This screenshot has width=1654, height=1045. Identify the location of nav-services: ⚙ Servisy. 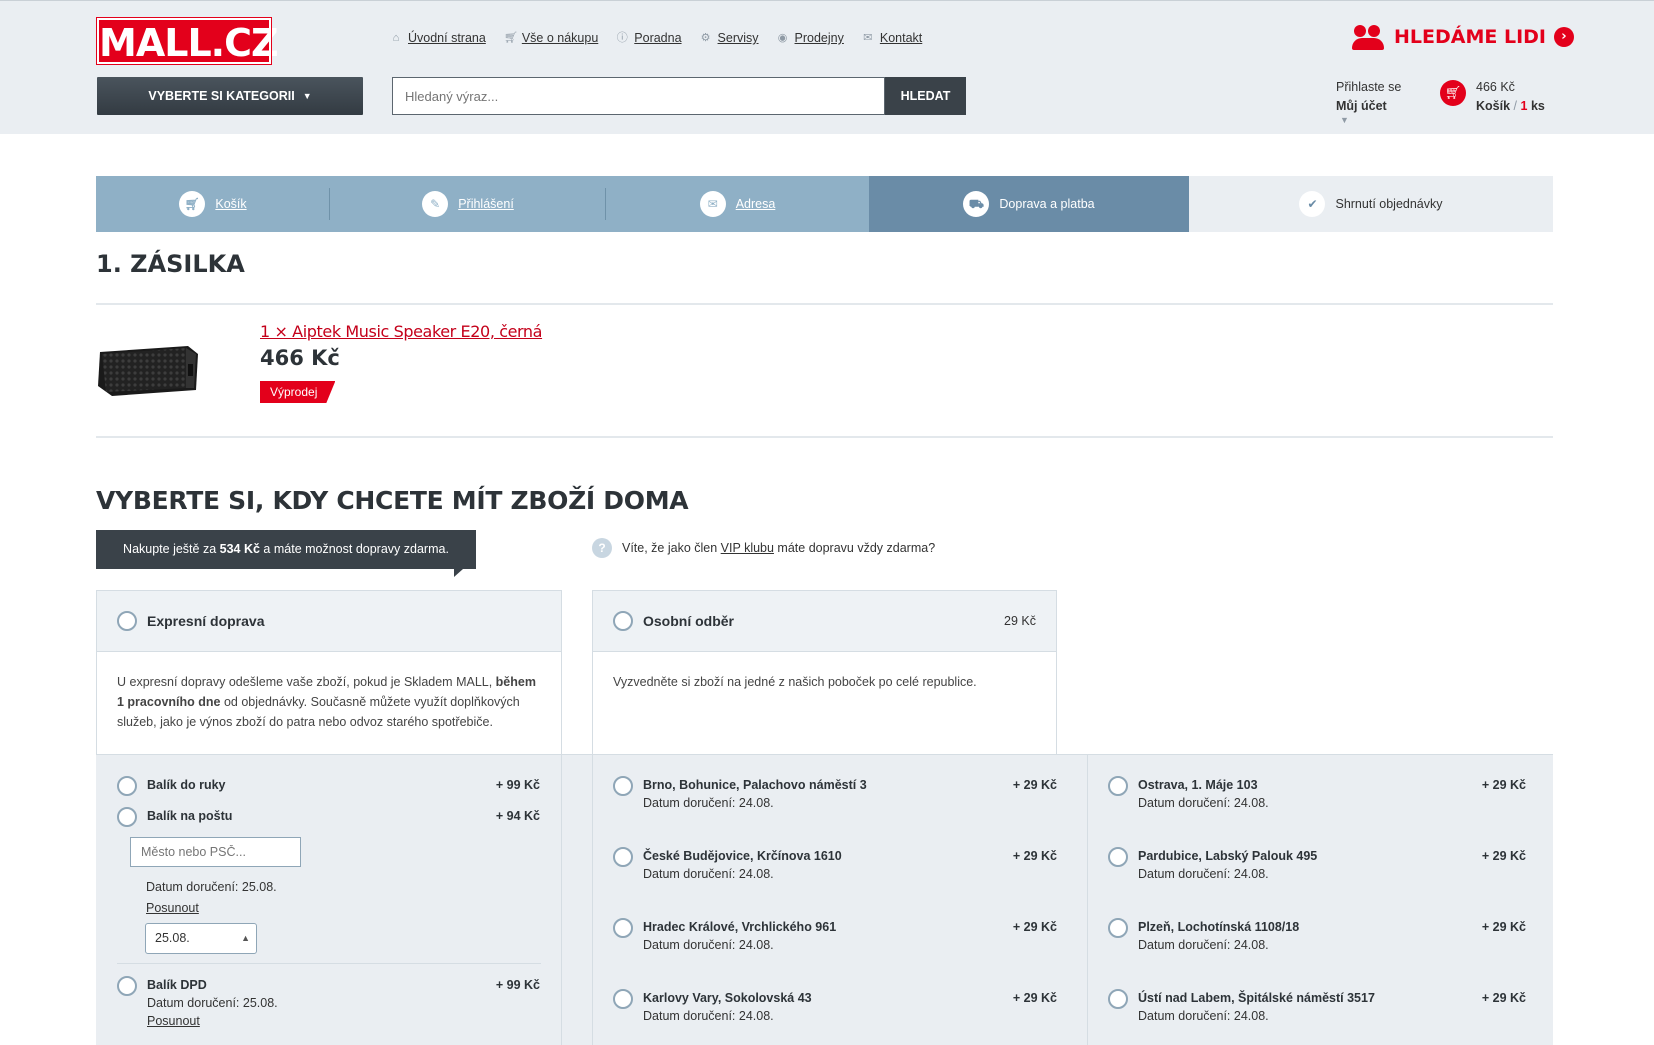
(729, 38).